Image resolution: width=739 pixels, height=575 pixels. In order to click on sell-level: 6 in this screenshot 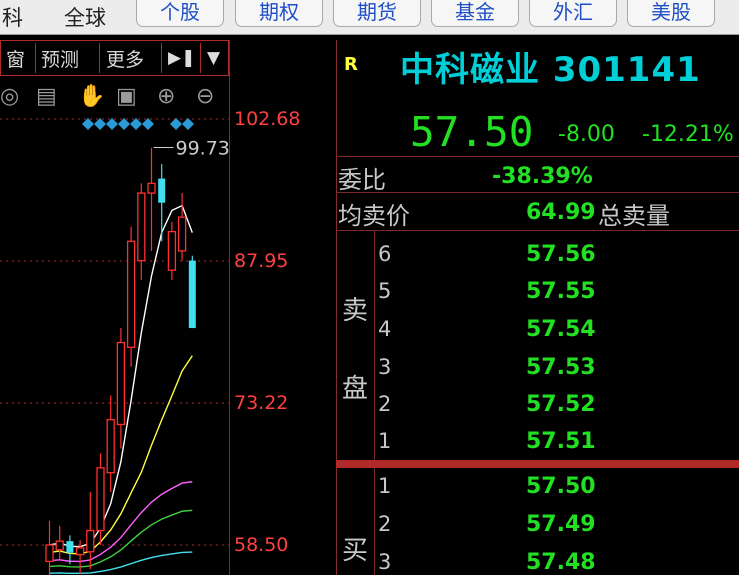, I will do `click(385, 254)`.